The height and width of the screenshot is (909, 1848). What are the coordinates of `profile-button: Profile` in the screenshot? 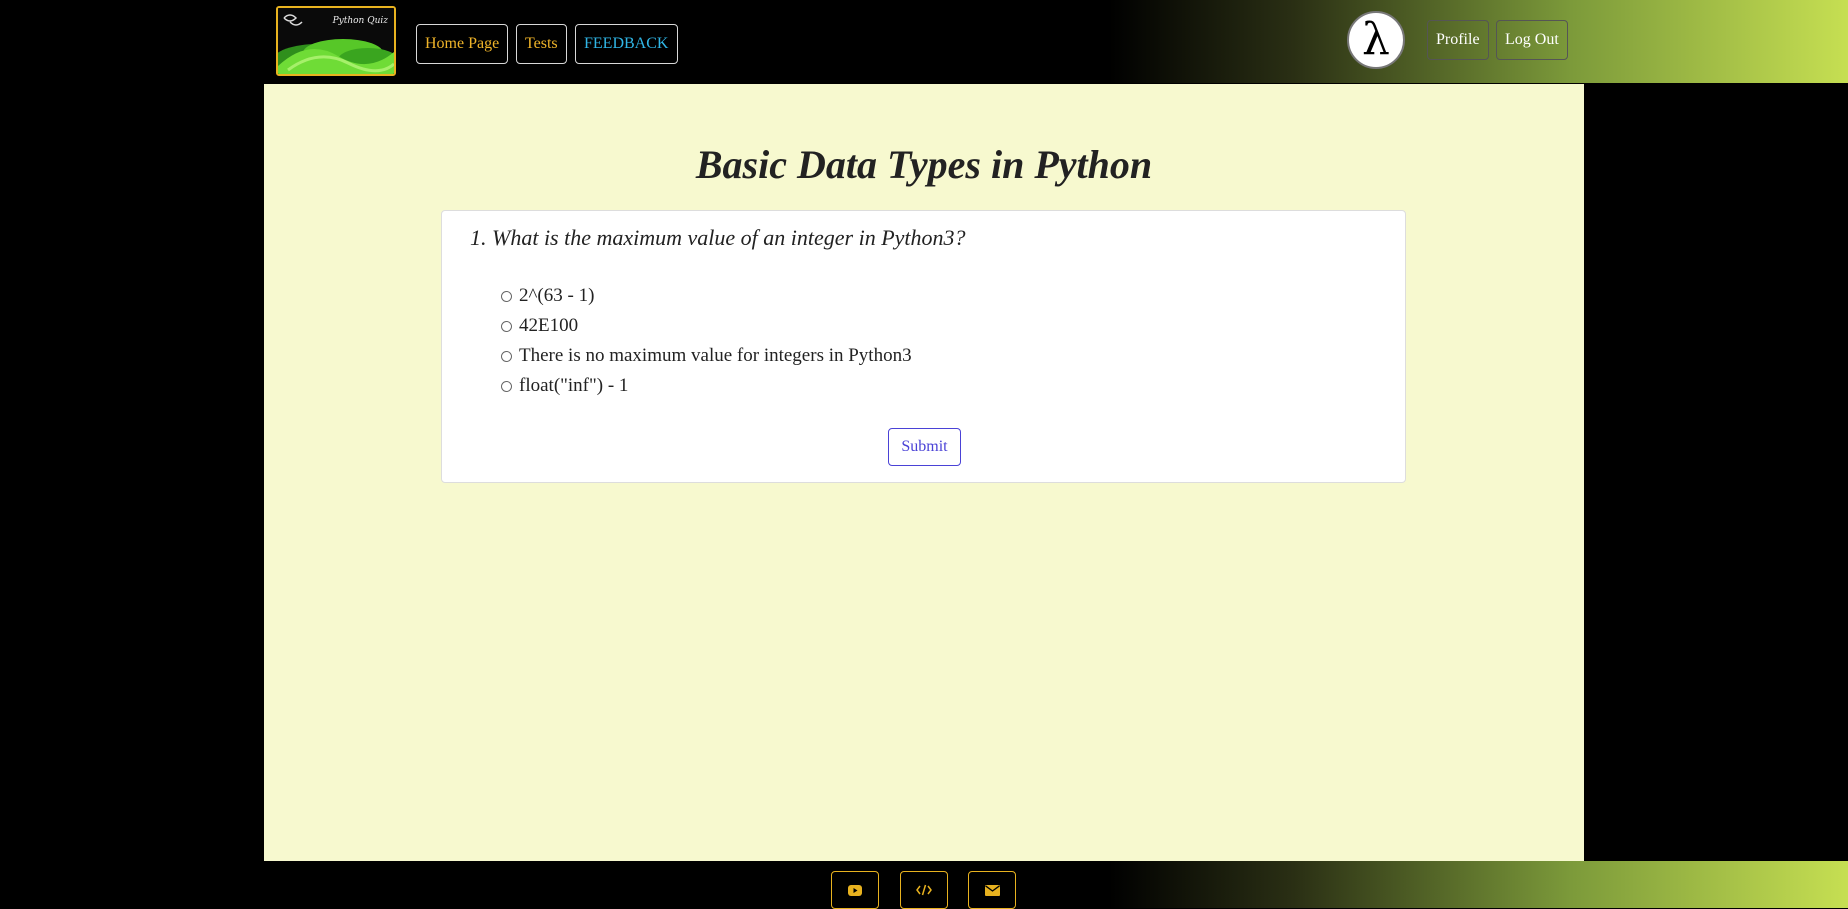 It's located at (1458, 40).